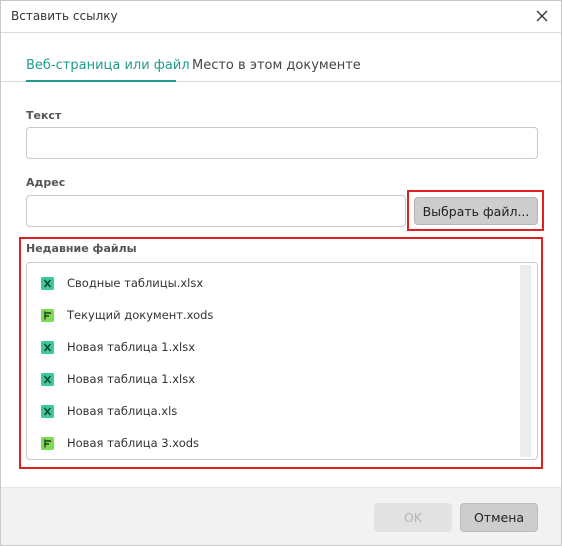 This screenshot has height=546, width=562. Describe the element at coordinates (108, 65) in the screenshot. I see `tab-web-page-or-file: Веб-страница или файл` at that location.